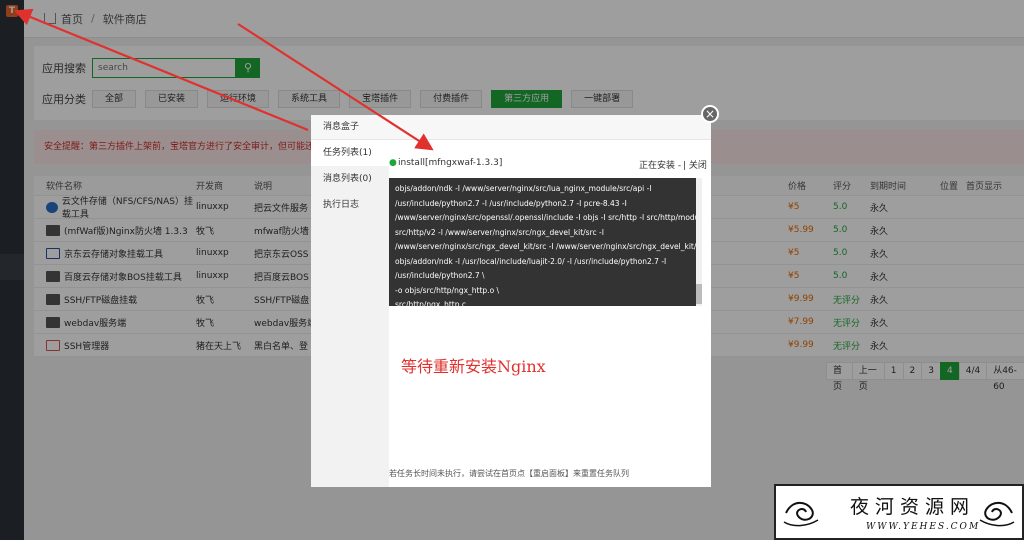 This screenshot has width=1024, height=540. Describe the element at coordinates (660, 166) in the screenshot. I see `task-status: 正在安装 -` at that location.